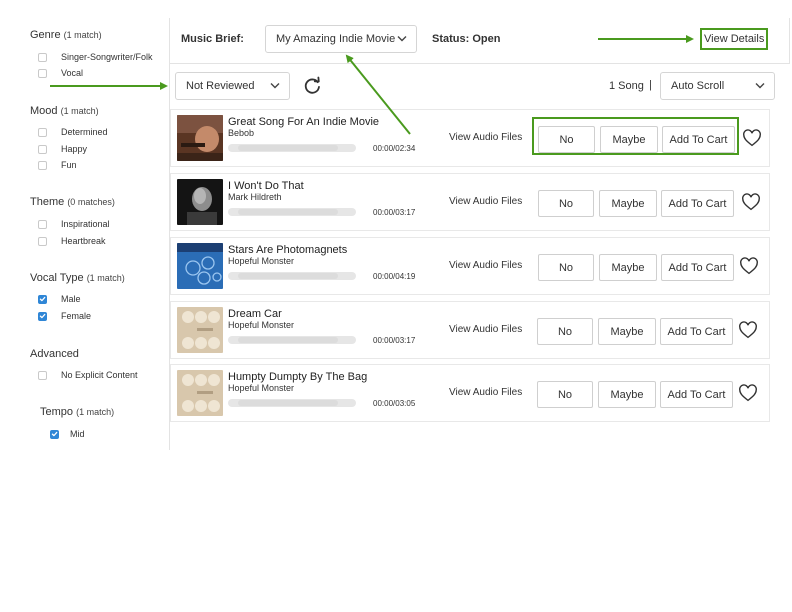  What do you see at coordinates (734, 39) in the screenshot?
I see `view-details-highlight` at bounding box center [734, 39].